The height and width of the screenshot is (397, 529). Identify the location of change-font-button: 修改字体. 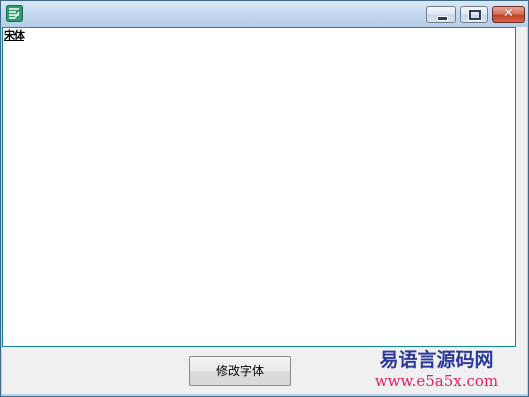
(240, 371).